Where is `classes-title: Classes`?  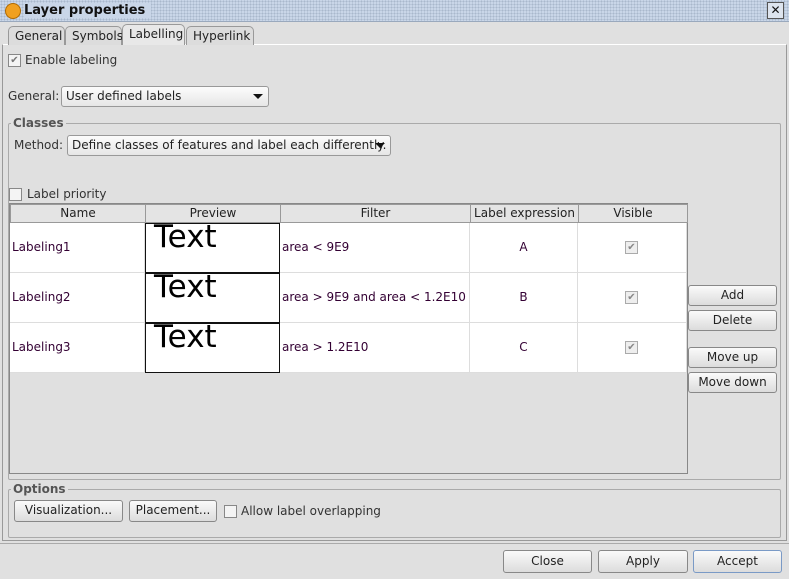
classes-title: Classes is located at coordinates (38, 123).